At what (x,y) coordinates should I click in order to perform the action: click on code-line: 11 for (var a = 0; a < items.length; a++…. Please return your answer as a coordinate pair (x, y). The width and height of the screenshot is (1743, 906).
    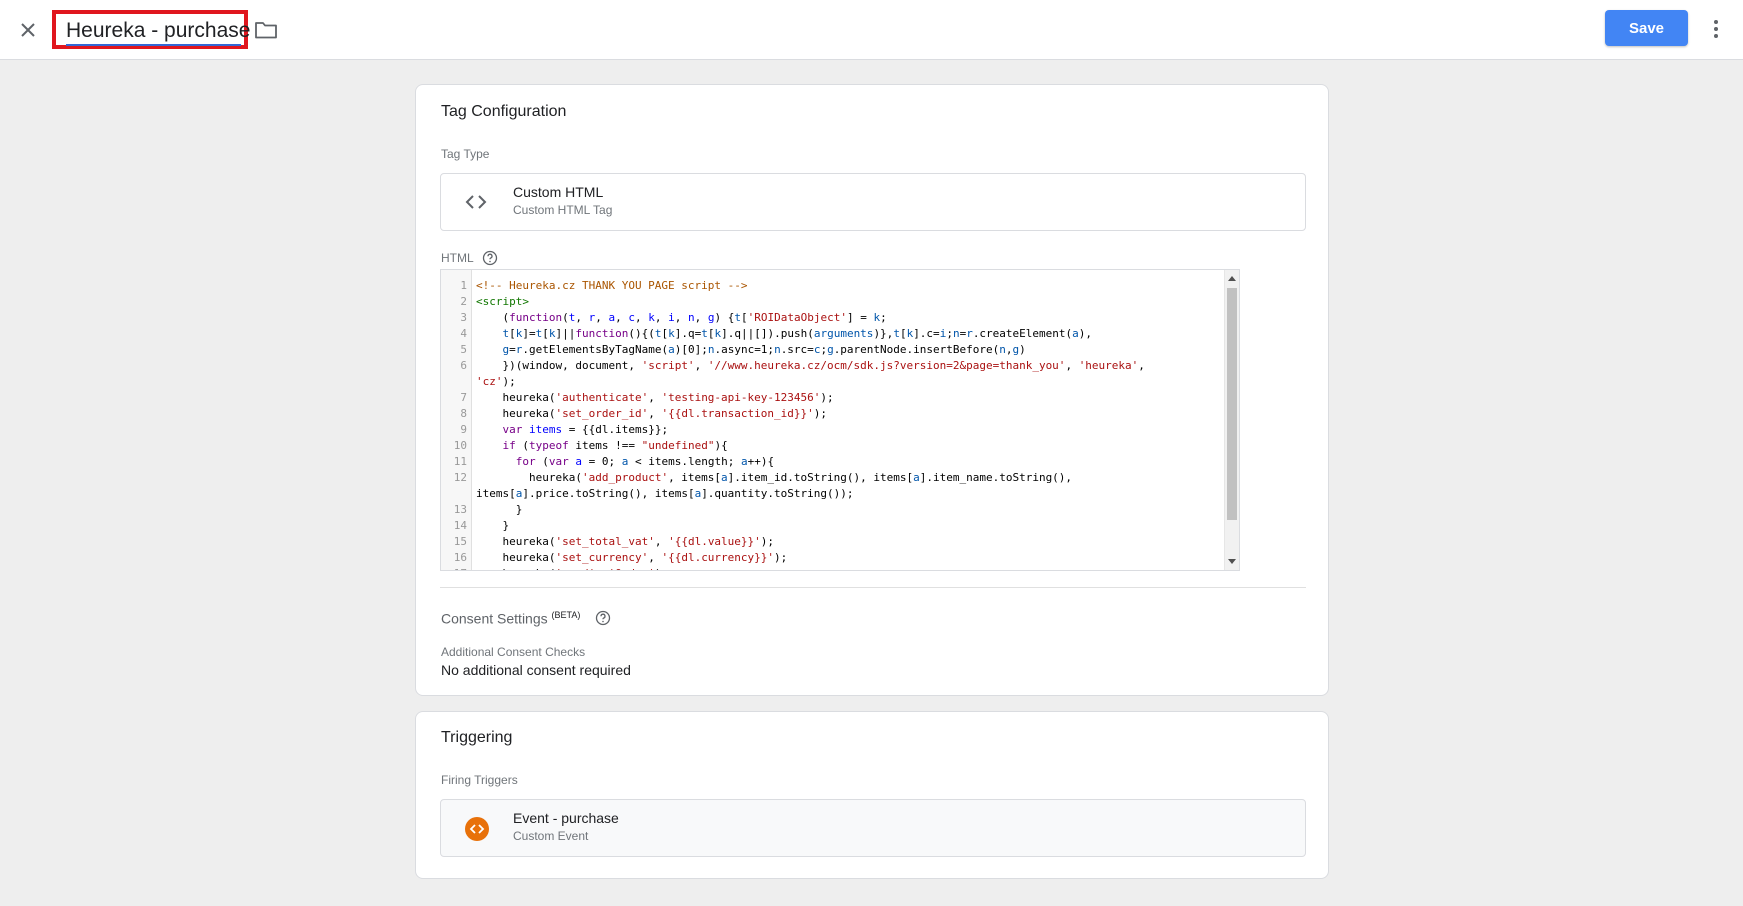
    Looking at the image, I should click on (831, 463).